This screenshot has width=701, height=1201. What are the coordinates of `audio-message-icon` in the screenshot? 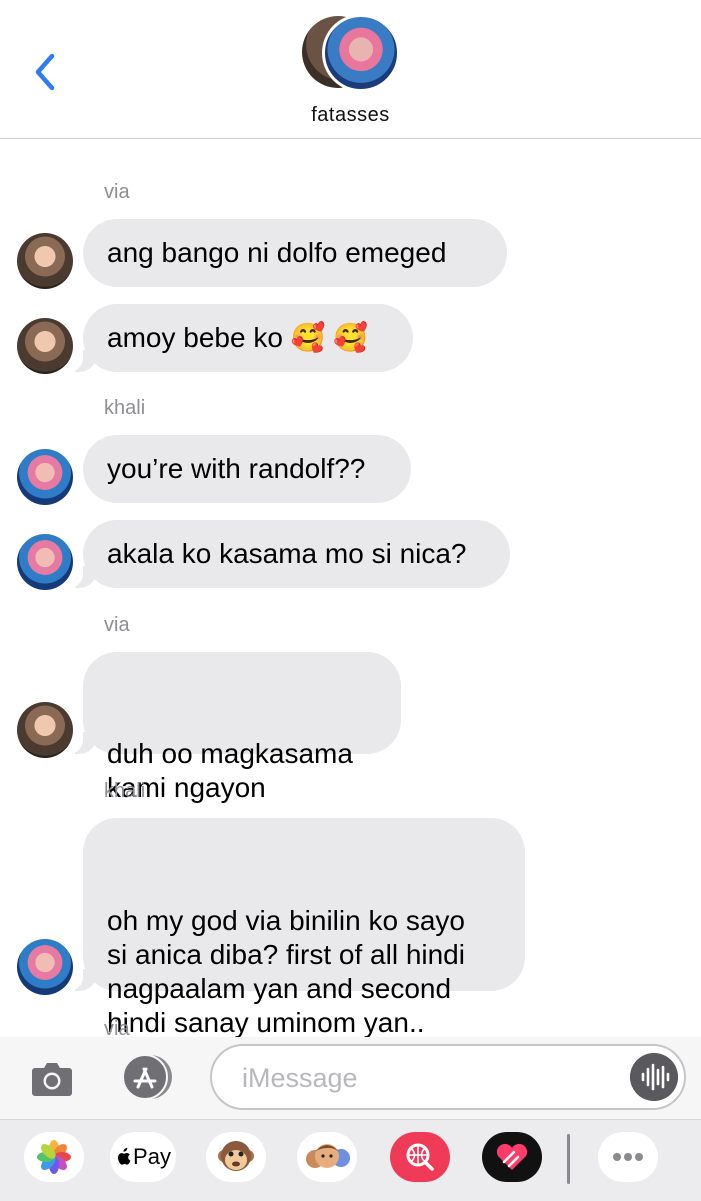 It's located at (654, 1077).